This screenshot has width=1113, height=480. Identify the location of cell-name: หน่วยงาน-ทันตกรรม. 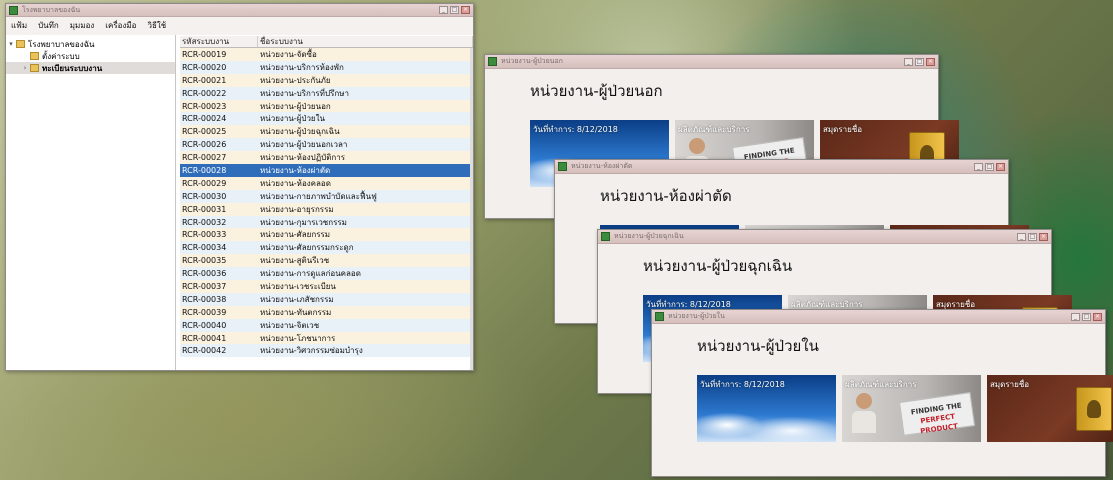
(296, 312).